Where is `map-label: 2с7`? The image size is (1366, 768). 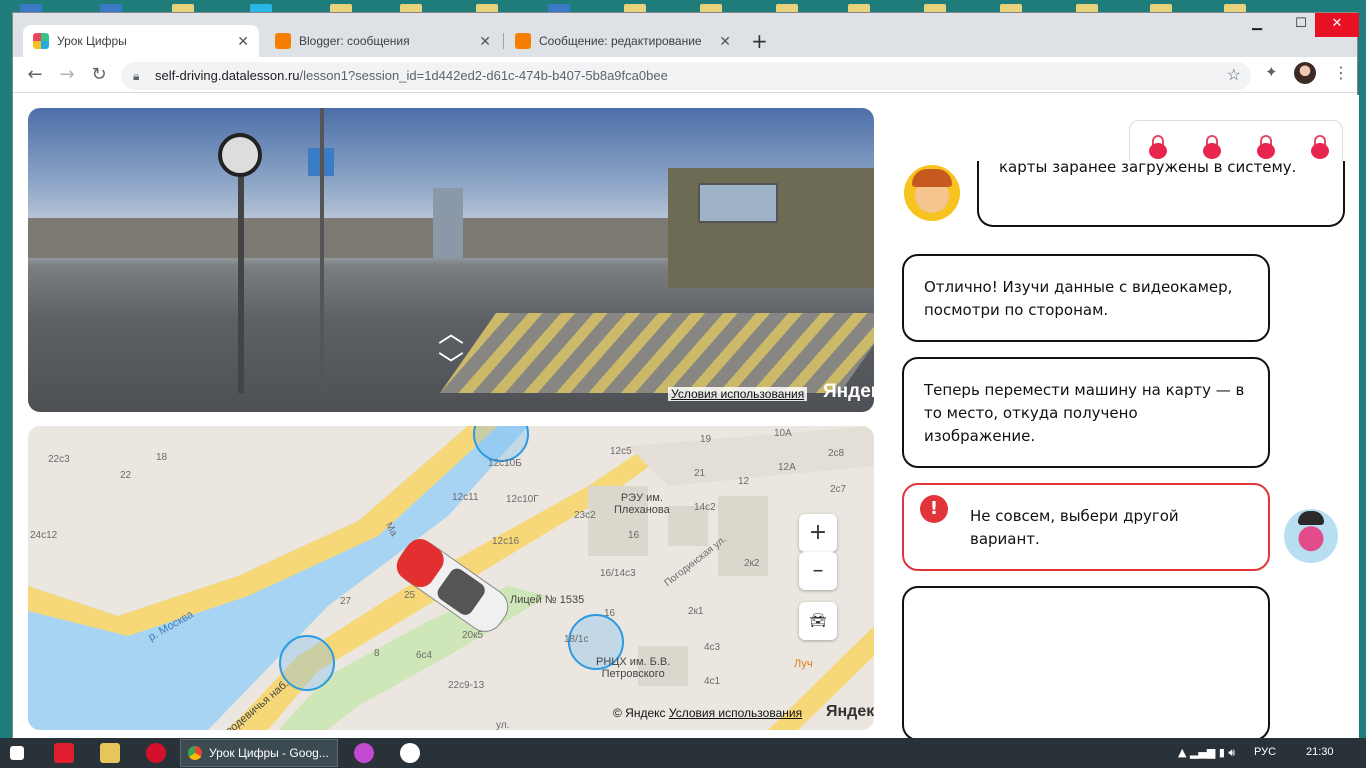 map-label: 2с7 is located at coordinates (838, 489).